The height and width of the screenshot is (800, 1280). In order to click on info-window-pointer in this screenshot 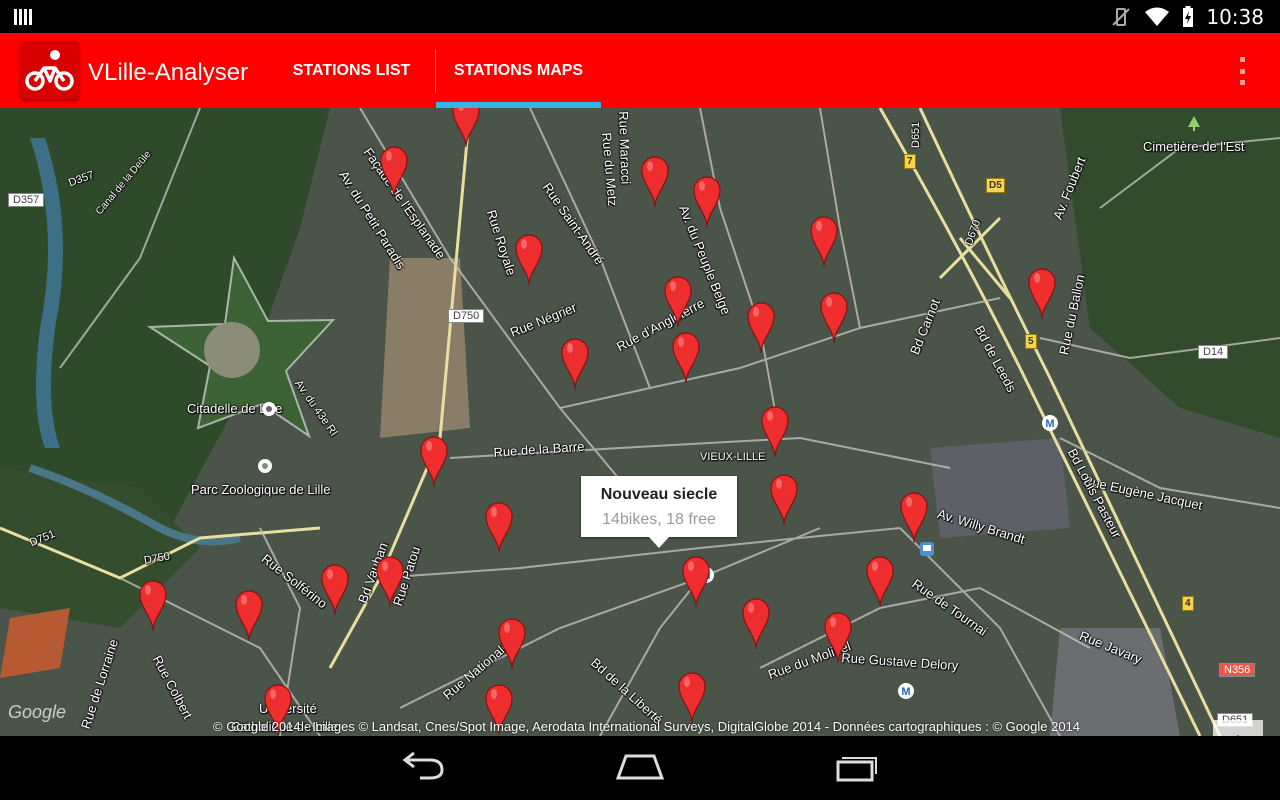, I will do `click(659, 542)`.